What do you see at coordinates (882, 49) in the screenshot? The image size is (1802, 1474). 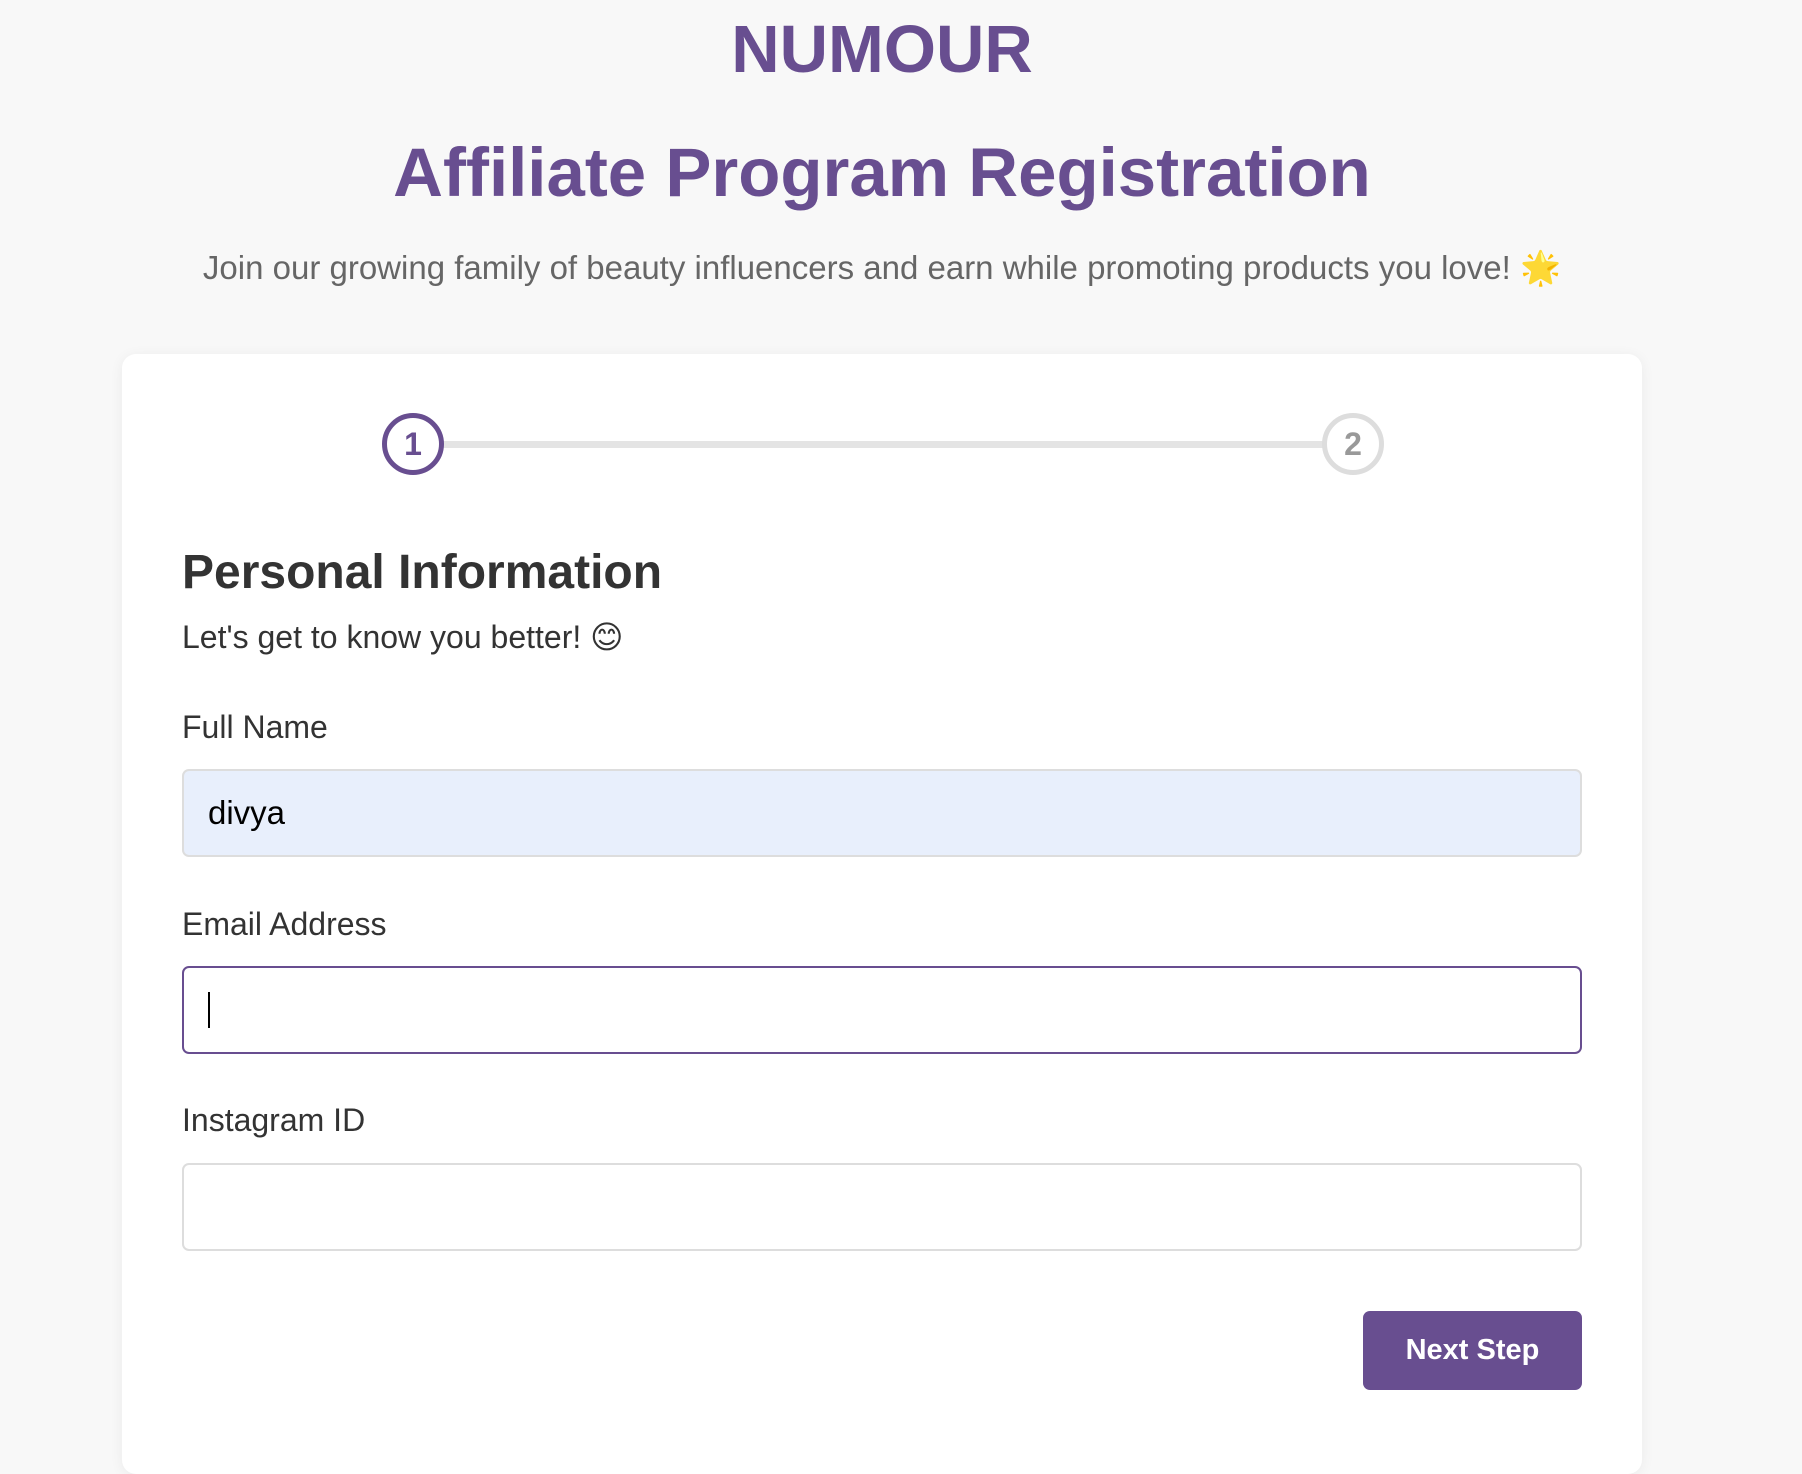 I see `brand-logo: NUMOUR` at bounding box center [882, 49].